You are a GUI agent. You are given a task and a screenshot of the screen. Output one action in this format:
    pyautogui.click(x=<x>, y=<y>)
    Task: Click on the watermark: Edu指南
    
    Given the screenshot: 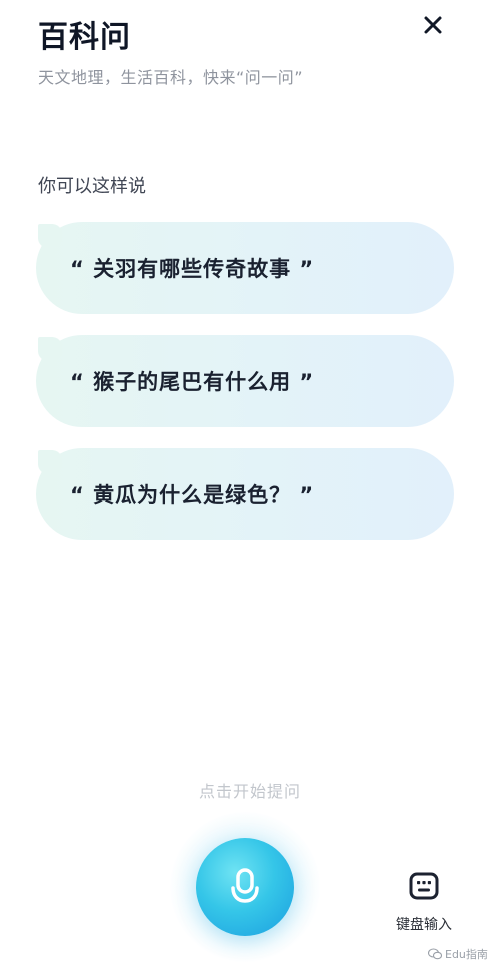 What is the action you would take?
    pyautogui.click(x=458, y=954)
    